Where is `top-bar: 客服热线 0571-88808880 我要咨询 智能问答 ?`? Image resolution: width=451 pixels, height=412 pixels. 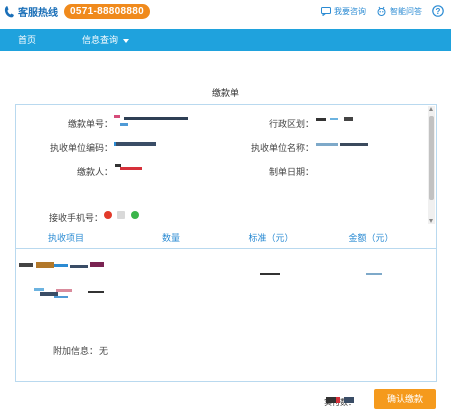 top-bar: 客服热线 0571-88808880 我要咨询 智能问答 ? is located at coordinates (225, 13).